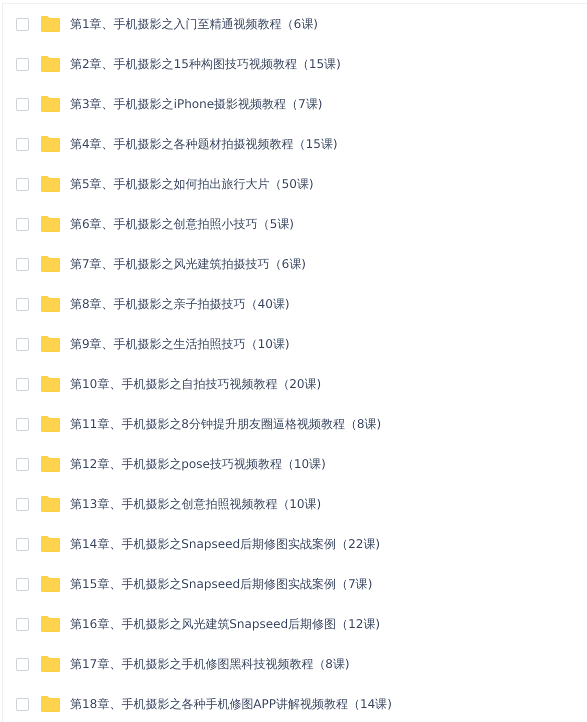  I want to click on folder-name: 第11章、手机摄影之8分钟提升朋友圈逼格视频教程（8课), so click(226, 424).